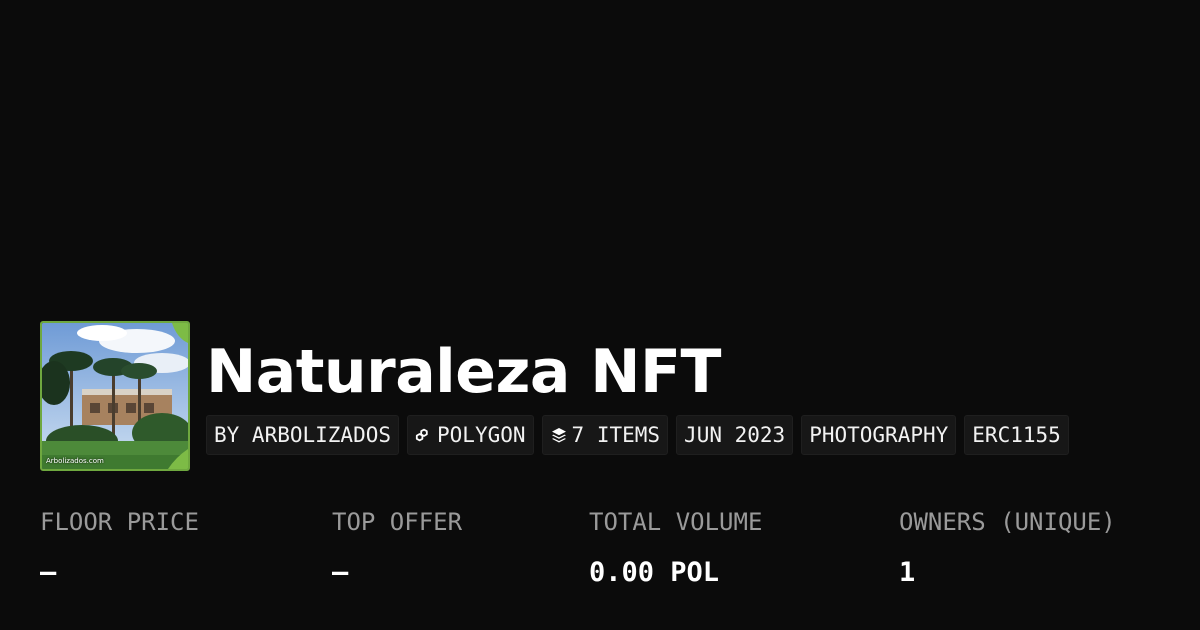 This screenshot has height=630, width=1200. Describe the element at coordinates (654, 572) in the screenshot. I see `total-volume-value: 0.00 POL` at that location.